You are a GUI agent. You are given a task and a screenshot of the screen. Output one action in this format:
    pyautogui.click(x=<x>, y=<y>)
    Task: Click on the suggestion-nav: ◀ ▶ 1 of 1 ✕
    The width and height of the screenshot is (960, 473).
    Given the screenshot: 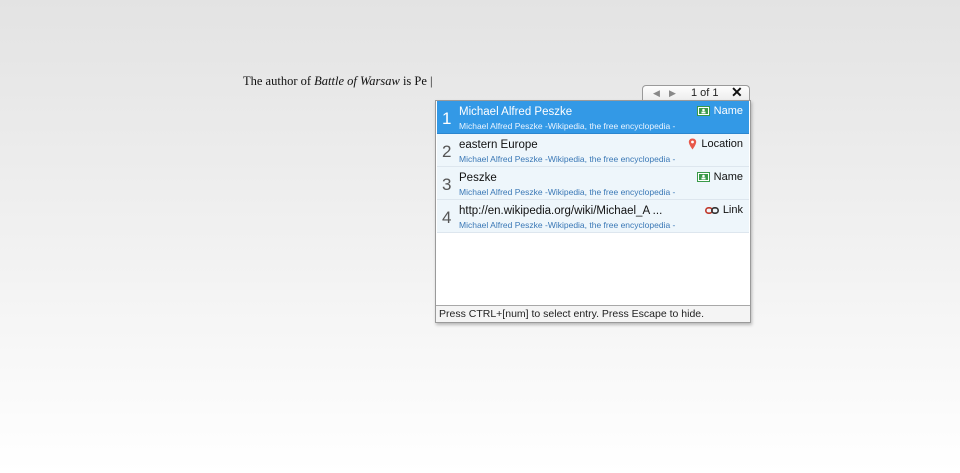 What is the action you would take?
    pyautogui.click(x=696, y=92)
    